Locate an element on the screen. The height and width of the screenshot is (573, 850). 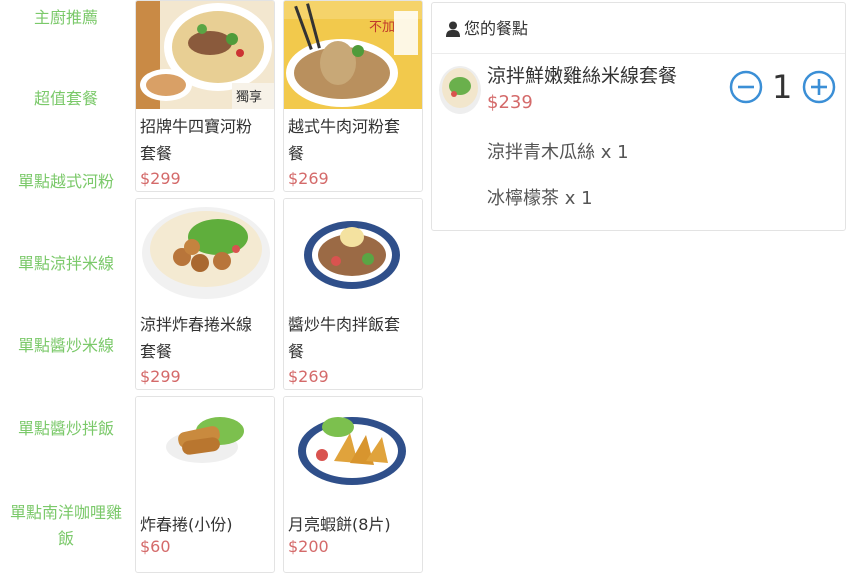
image-caption: 獨享 is located at coordinates (249, 97).